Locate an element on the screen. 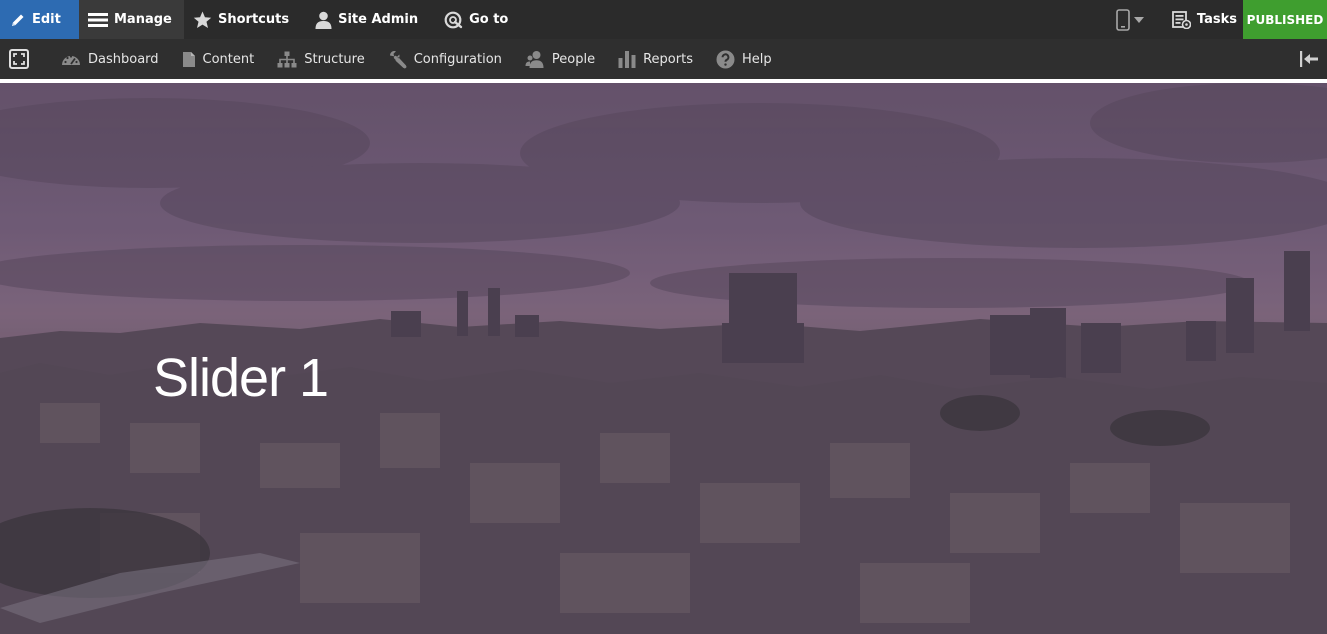 The width and height of the screenshot is (1327, 634). tasks-icon is located at coordinates (1181, 19).